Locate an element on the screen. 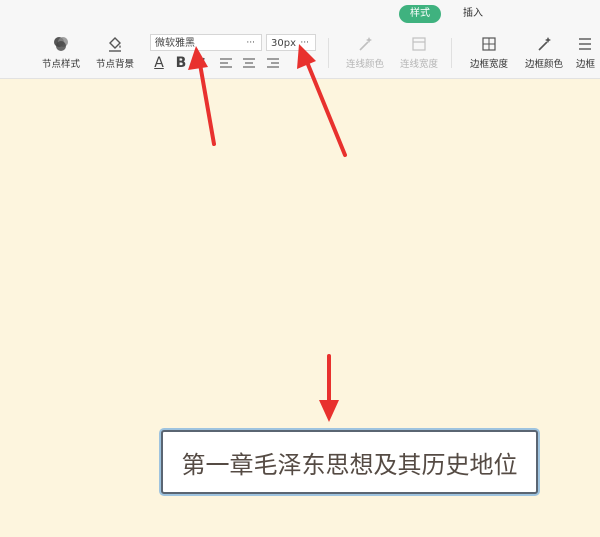  arrow-node-icon is located at coordinates (329, 388).